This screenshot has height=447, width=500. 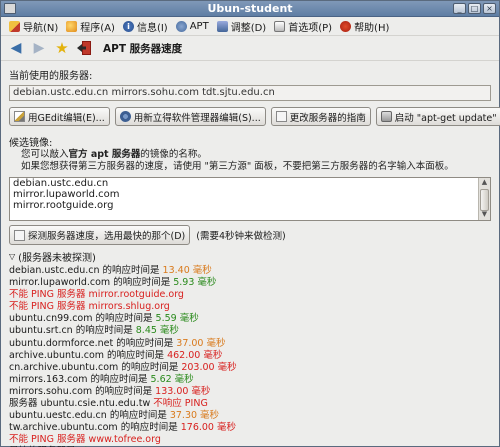 What do you see at coordinates (66, 194) in the screenshot?
I see `list-item: mirror.lupaworld.com` at bounding box center [66, 194].